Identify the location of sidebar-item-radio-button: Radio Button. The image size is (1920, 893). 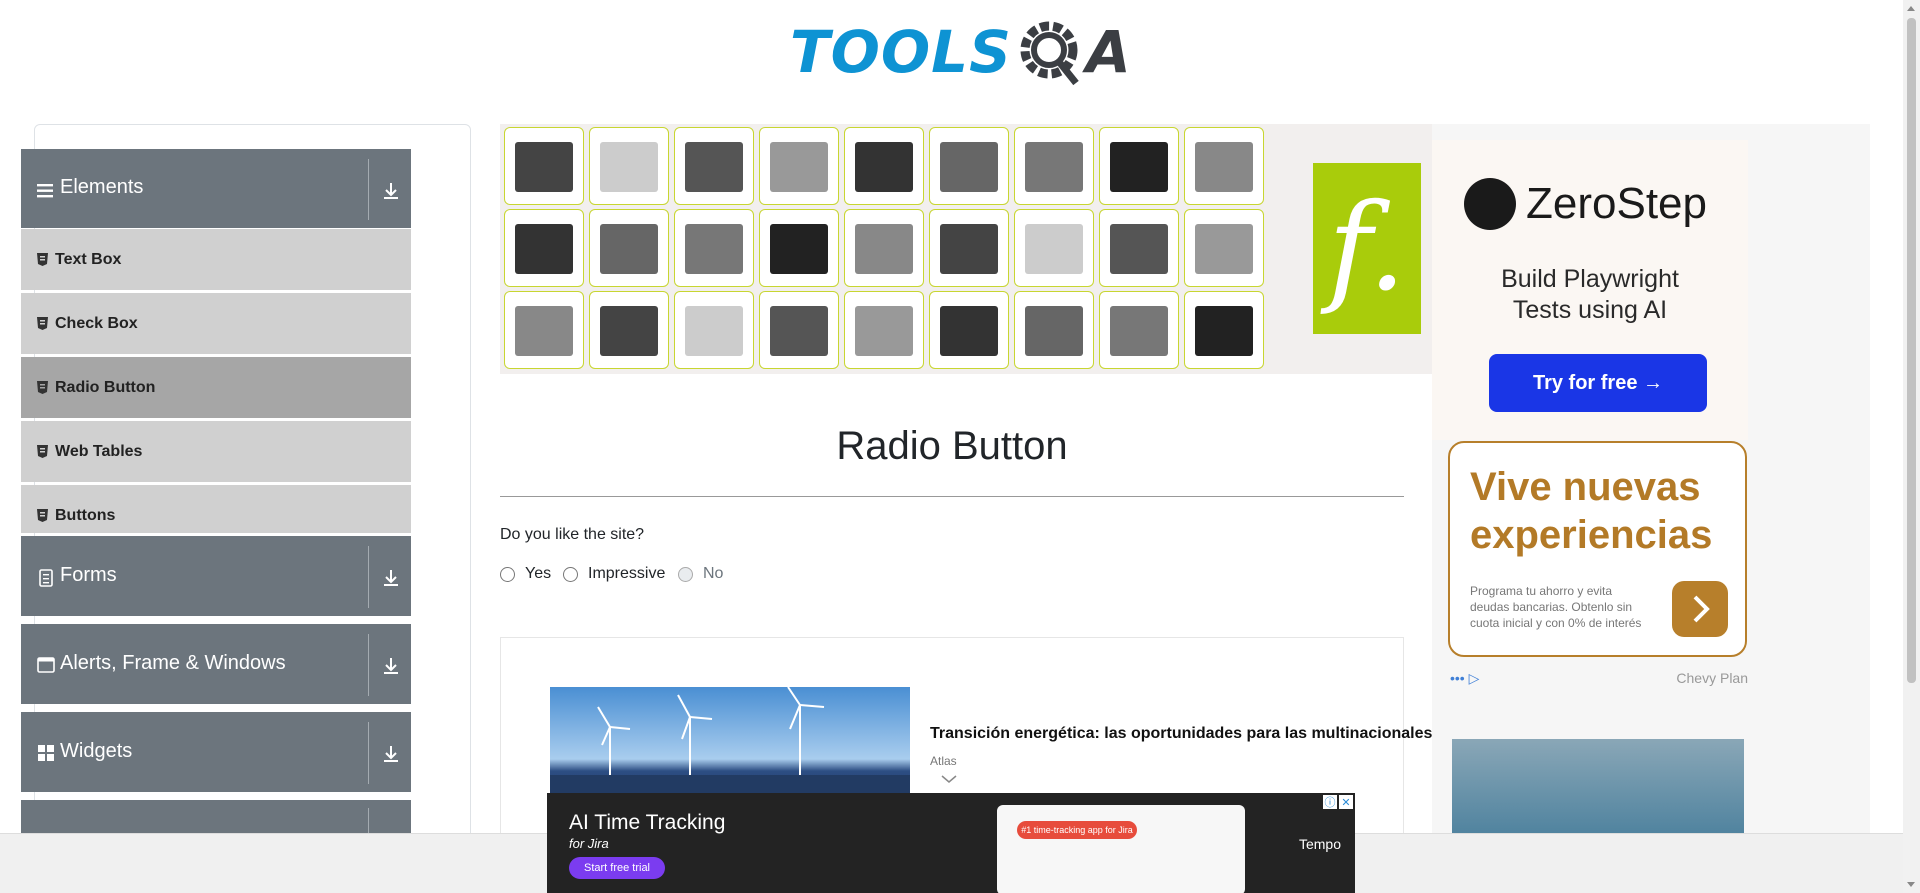
(216, 387).